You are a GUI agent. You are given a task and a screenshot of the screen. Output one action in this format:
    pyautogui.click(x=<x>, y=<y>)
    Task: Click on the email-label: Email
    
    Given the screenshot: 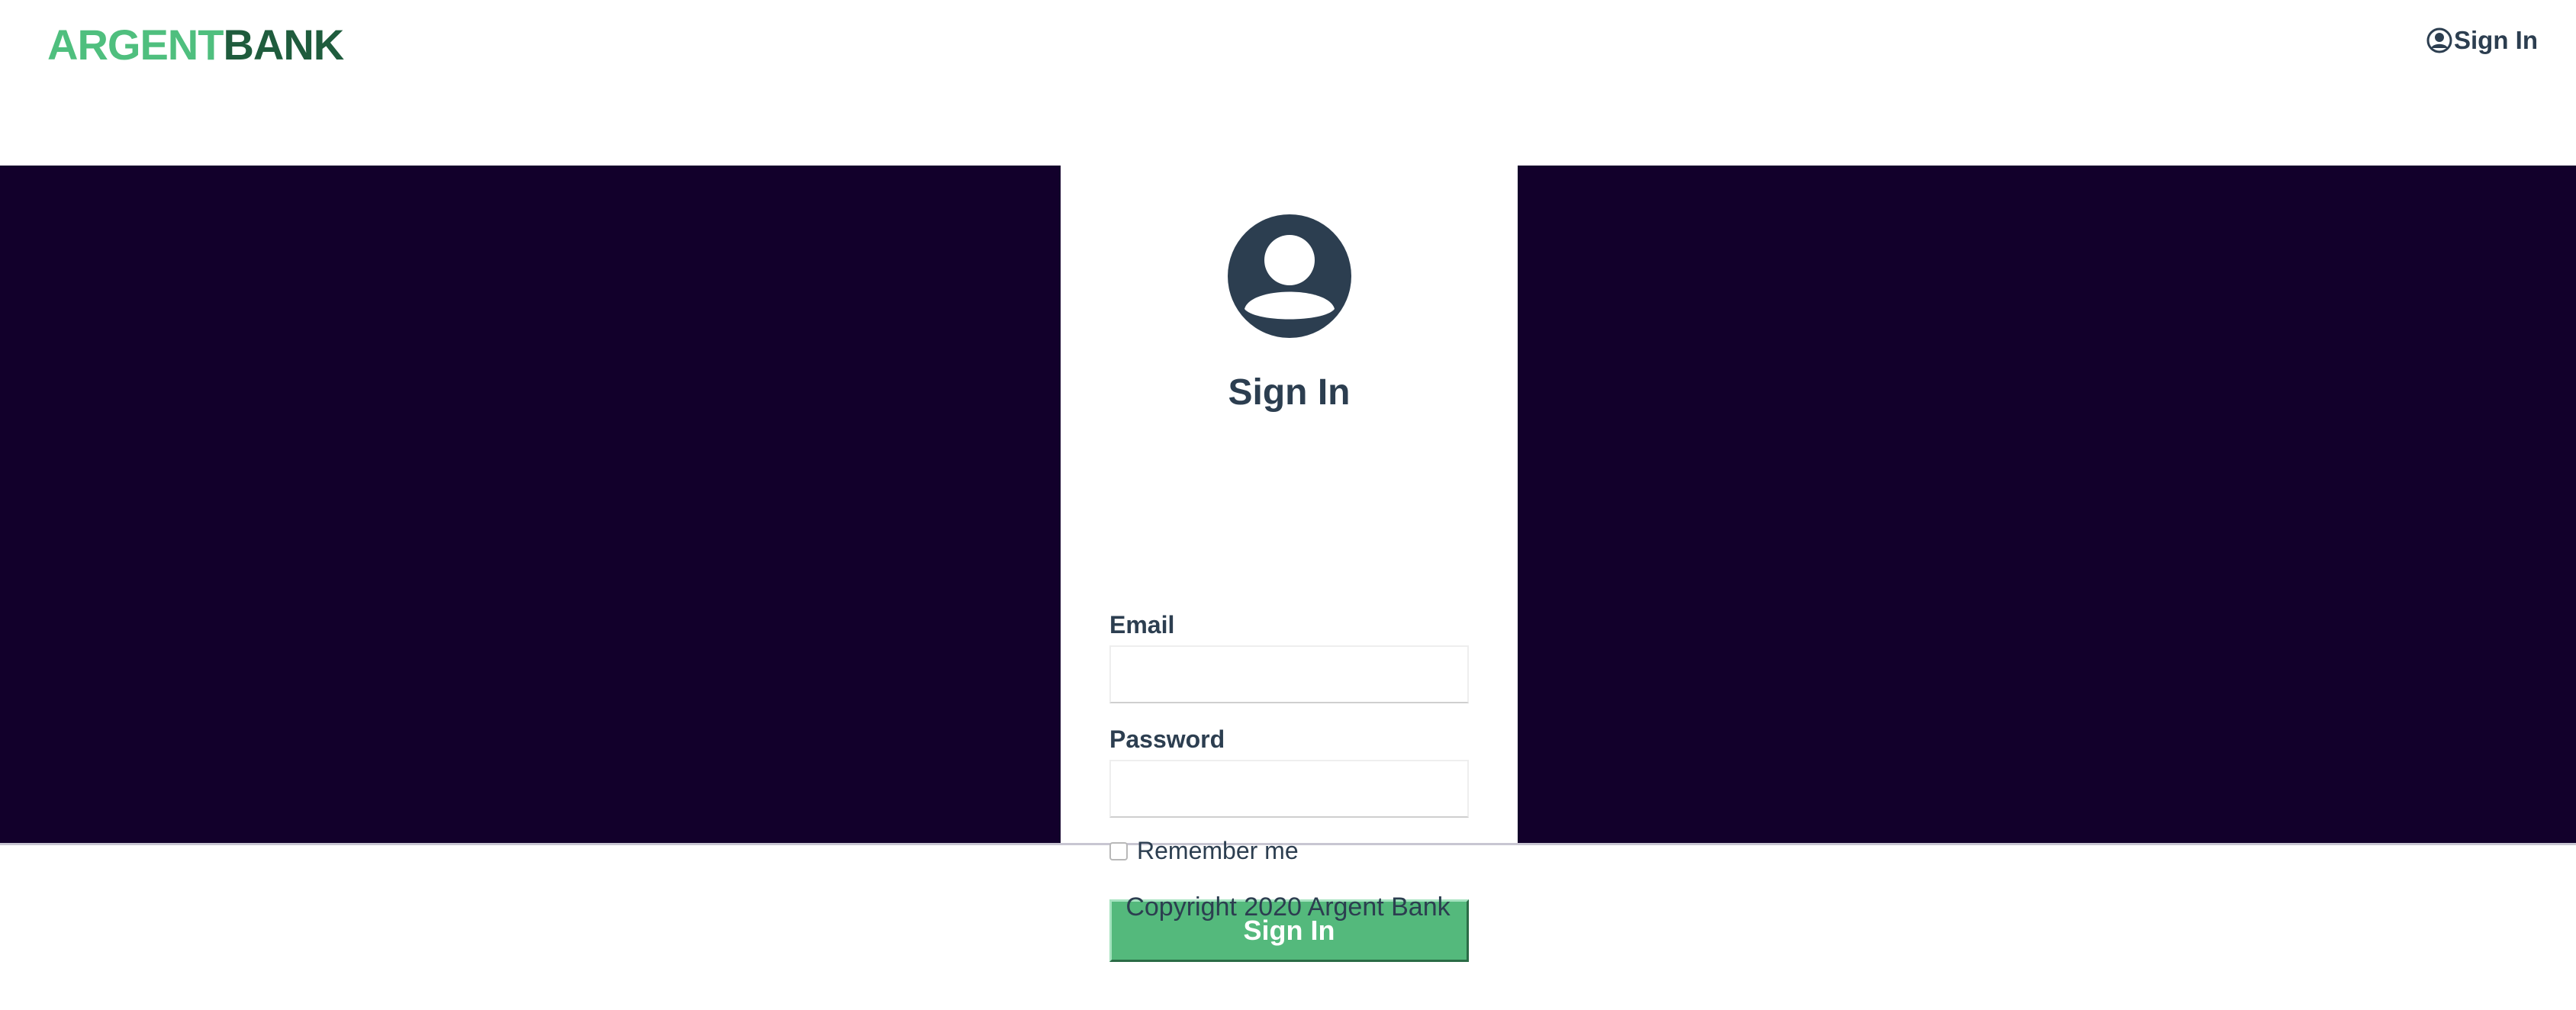 What is the action you would take?
    pyautogui.click(x=1142, y=625)
    